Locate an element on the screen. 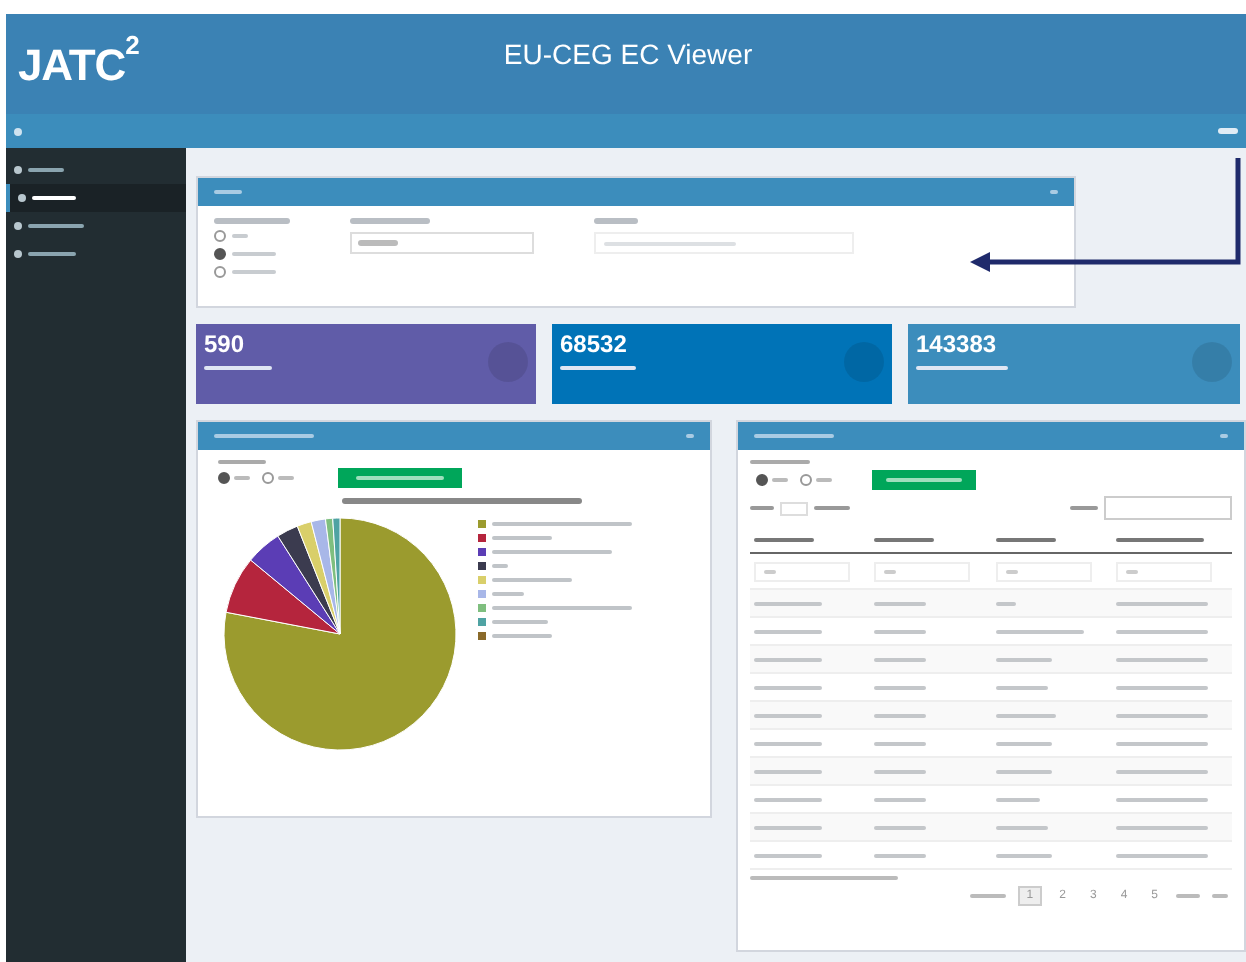 Image resolution: width=1246 pixels, height=962 pixels. stat-value: 590 is located at coordinates (225, 344).